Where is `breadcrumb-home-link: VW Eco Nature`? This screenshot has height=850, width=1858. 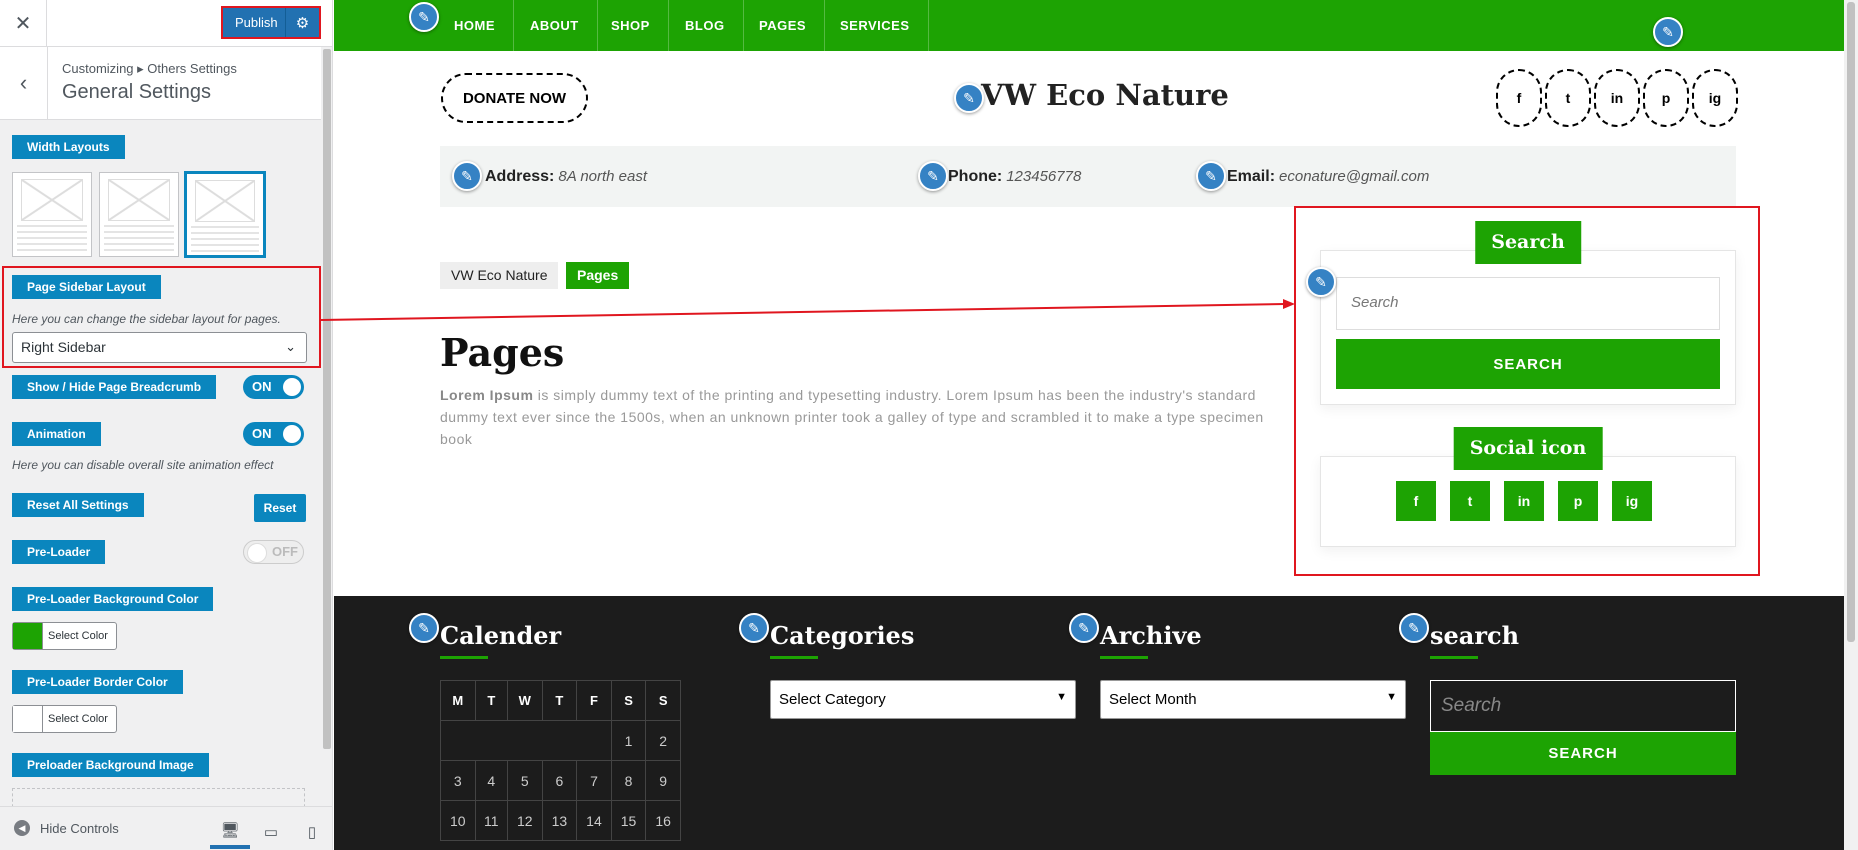 breadcrumb-home-link: VW Eco Nature is located at coordinates (499, 275).